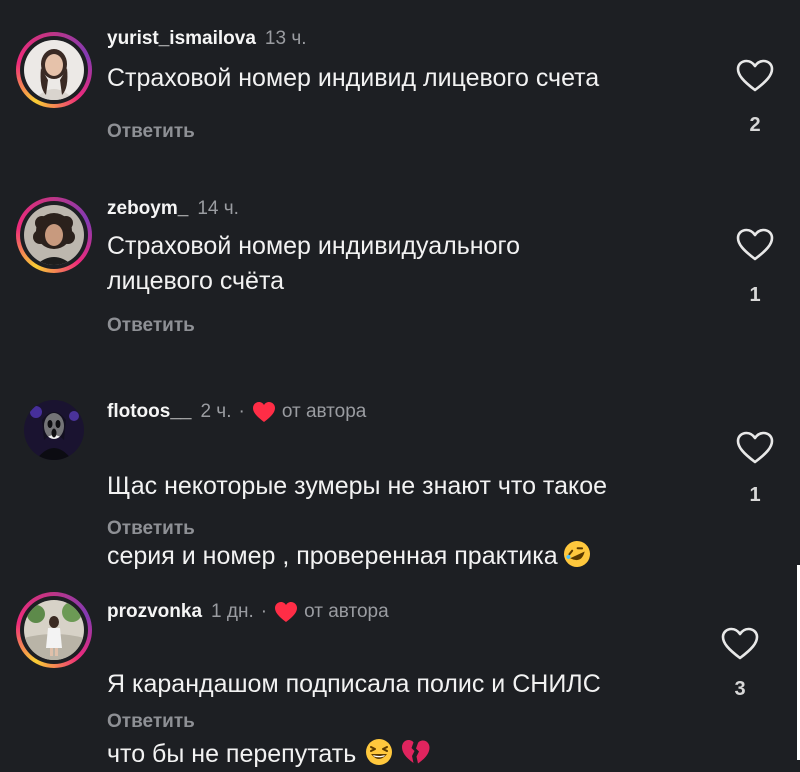 This screenshot has height=772, width=800. What do you see at coordinates (216, 411) in the screenshot?
I see `comment-time: 2 ч.` at bounding box center [216, 411].